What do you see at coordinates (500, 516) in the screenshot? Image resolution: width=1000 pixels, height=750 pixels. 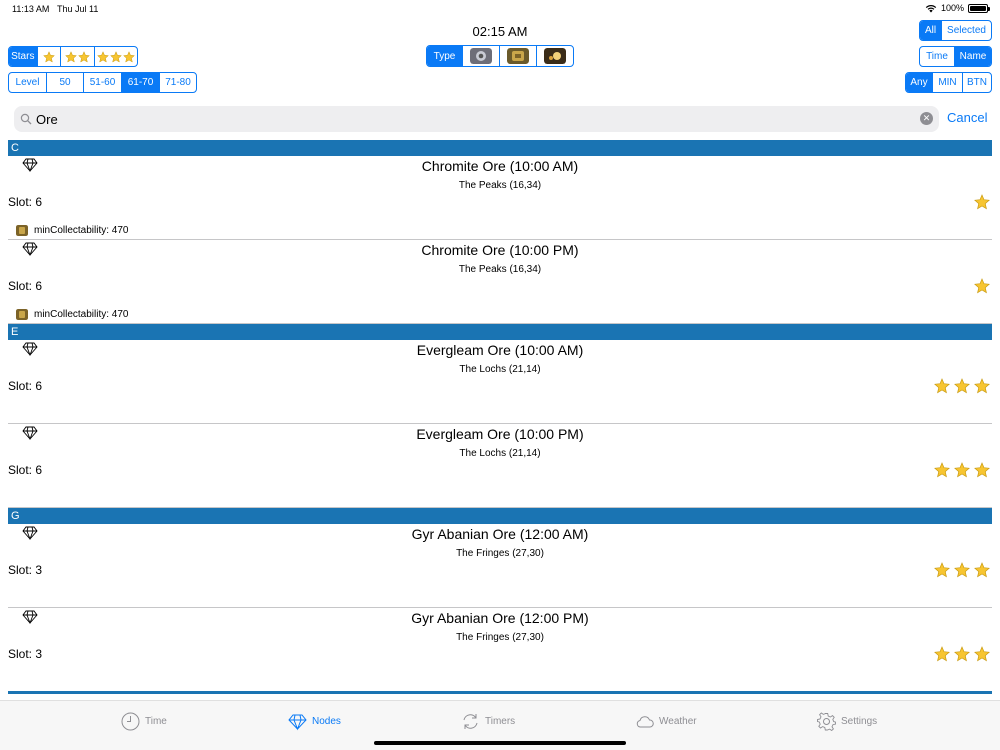 I see `section-header: G` at bounding box center [500, 516].